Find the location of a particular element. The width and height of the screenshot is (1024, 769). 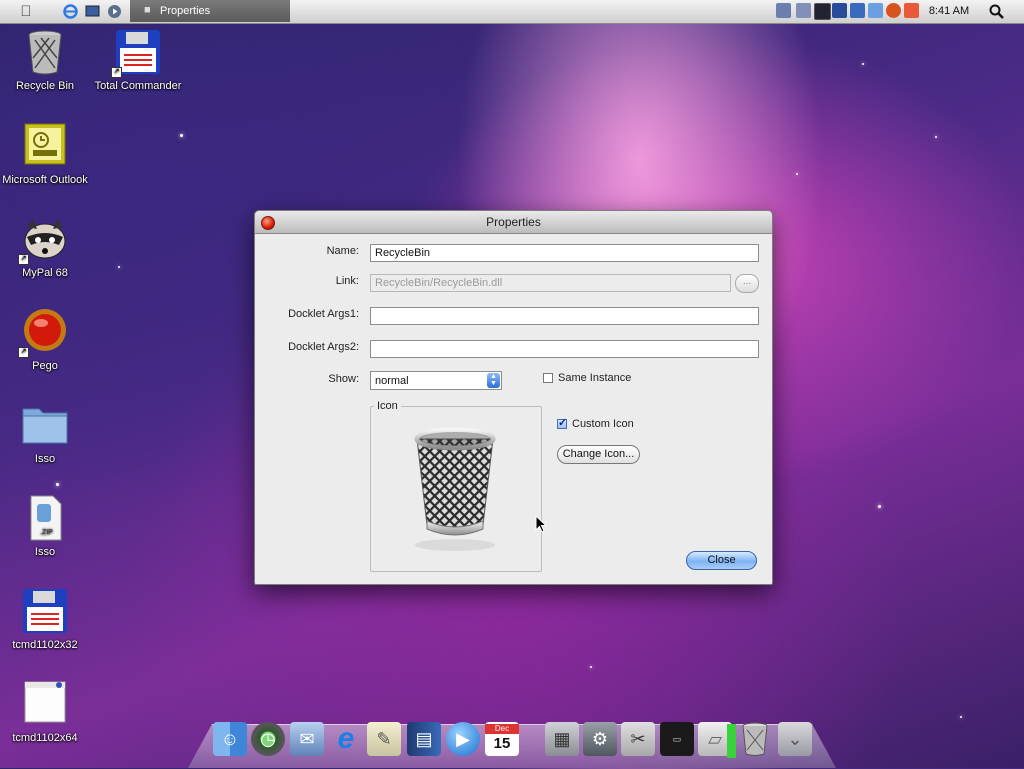

notes-icon: ✎ is located at coordinates (384, 739).